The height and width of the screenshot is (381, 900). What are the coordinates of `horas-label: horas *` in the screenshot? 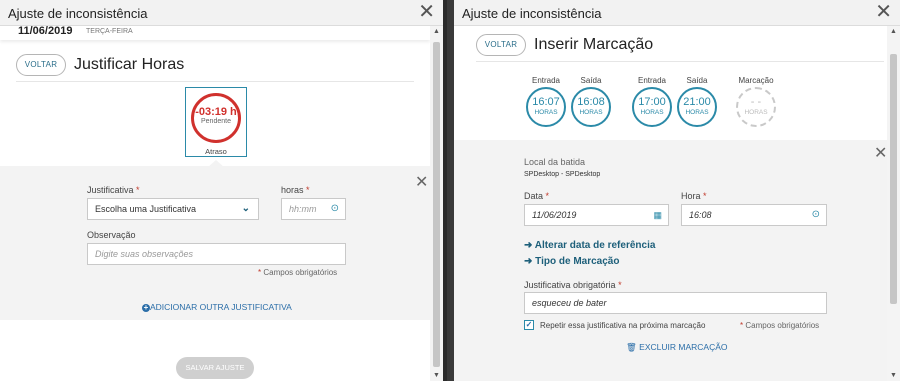 It's located at (295, 190).